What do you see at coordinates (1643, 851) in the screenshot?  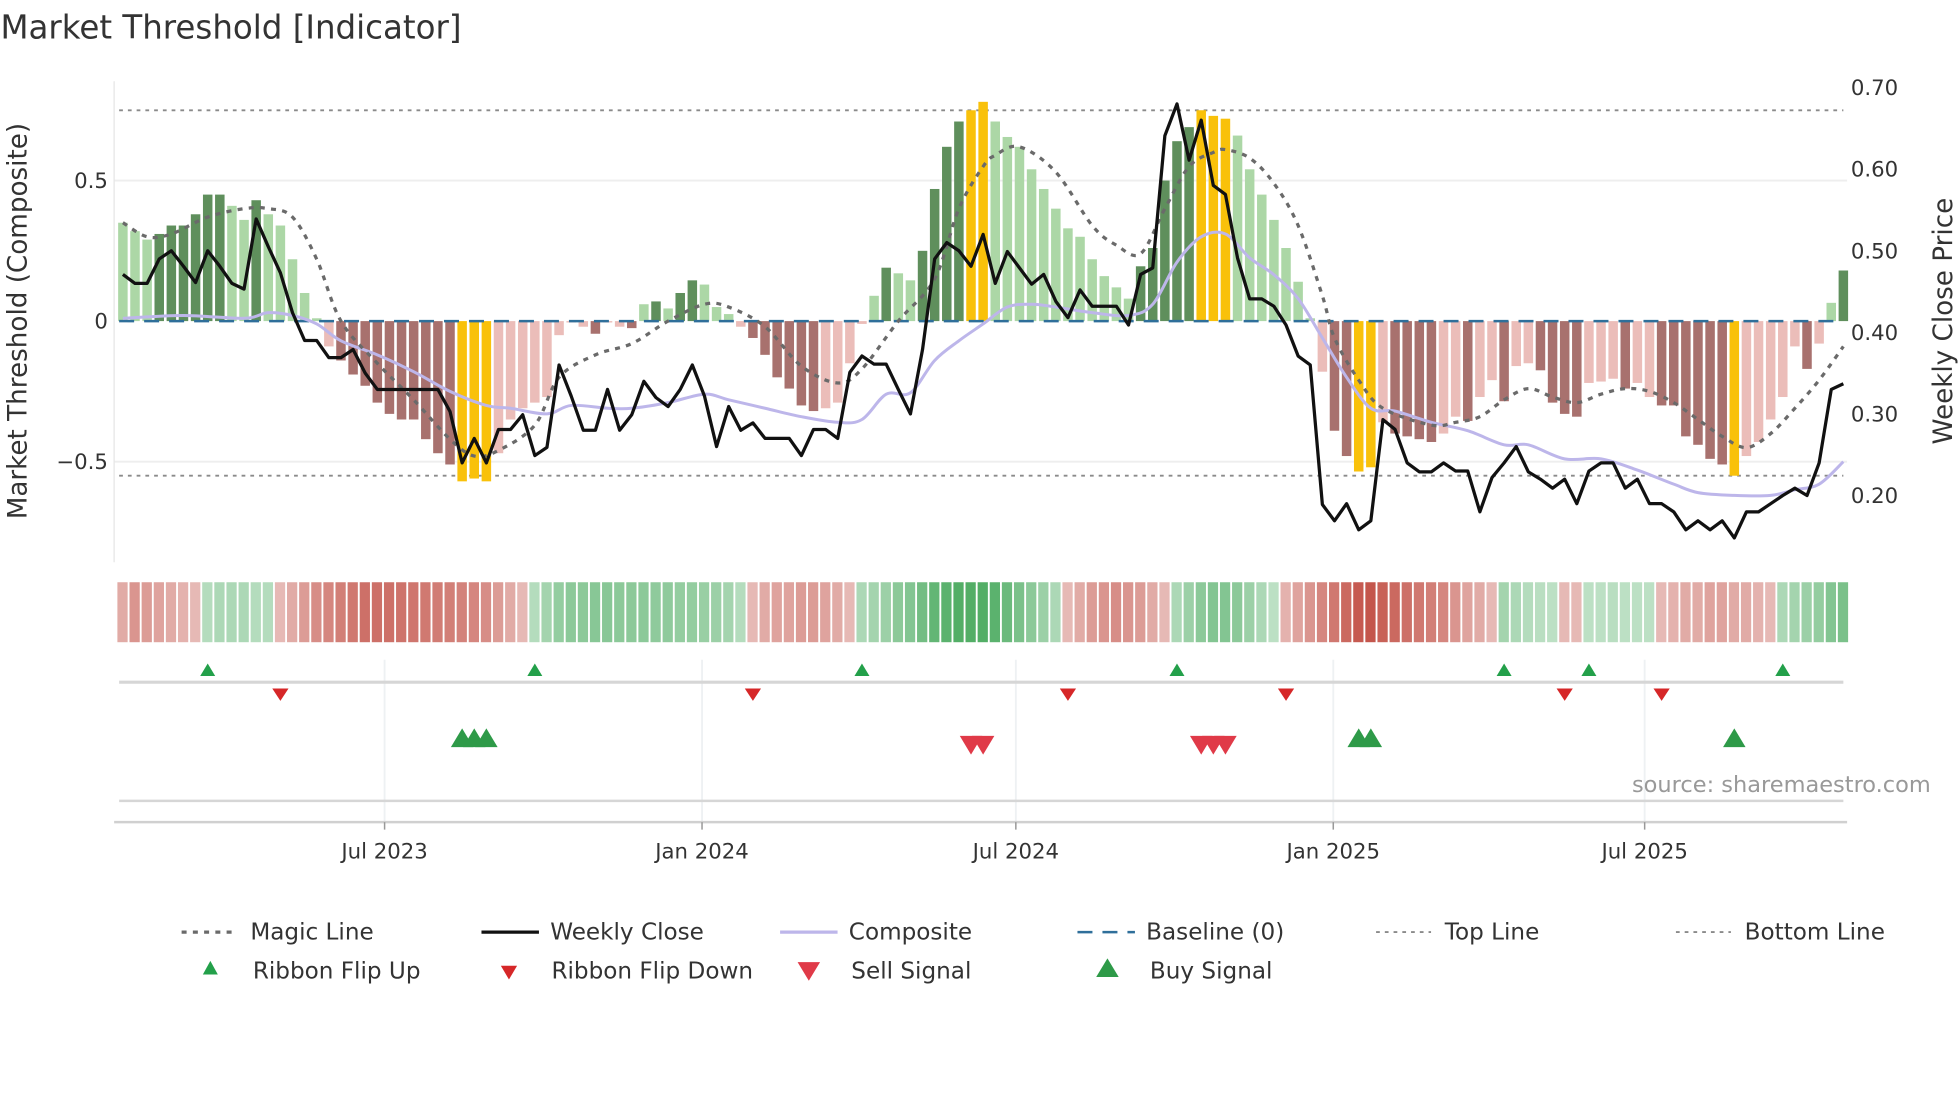 I see `x-tick-label: Jul 2025` at bounding box center [1643, 851].